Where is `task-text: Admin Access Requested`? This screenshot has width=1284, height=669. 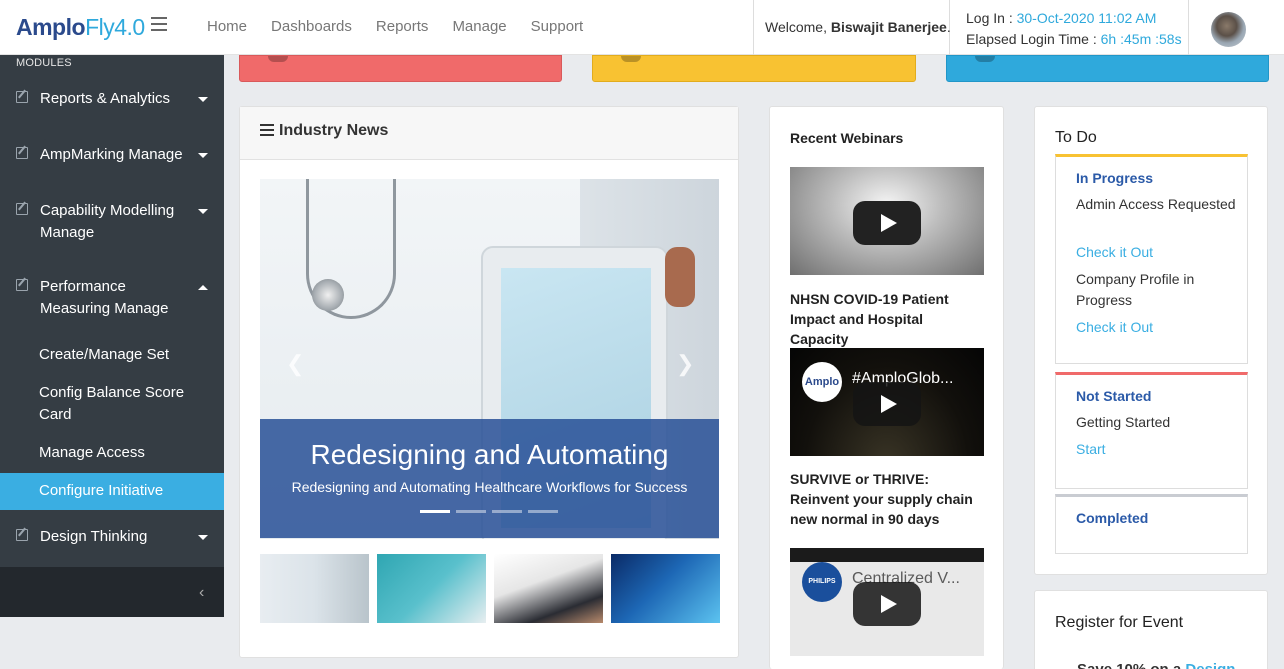 task-text: Admin Access Requested is located at coordinates (1156, 204).